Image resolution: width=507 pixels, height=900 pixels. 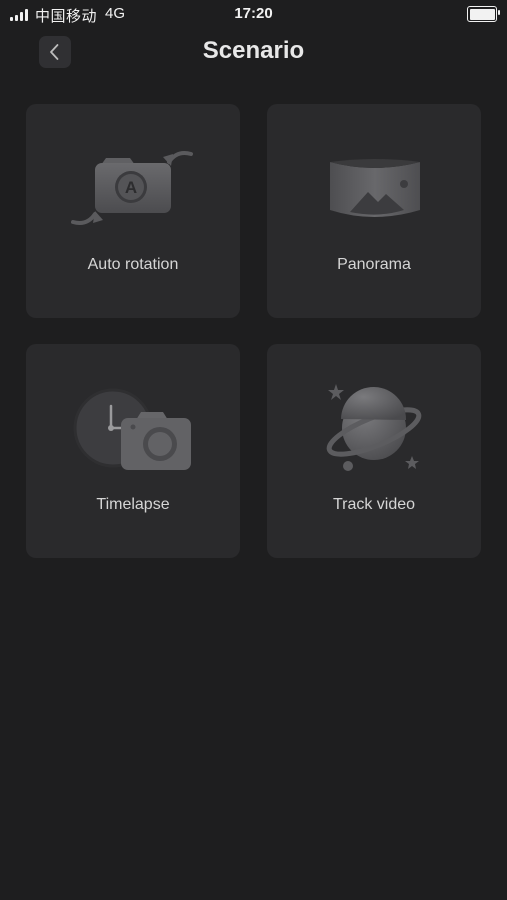 I want to click on scenario-label: Track video, so click(x=374, y=504).